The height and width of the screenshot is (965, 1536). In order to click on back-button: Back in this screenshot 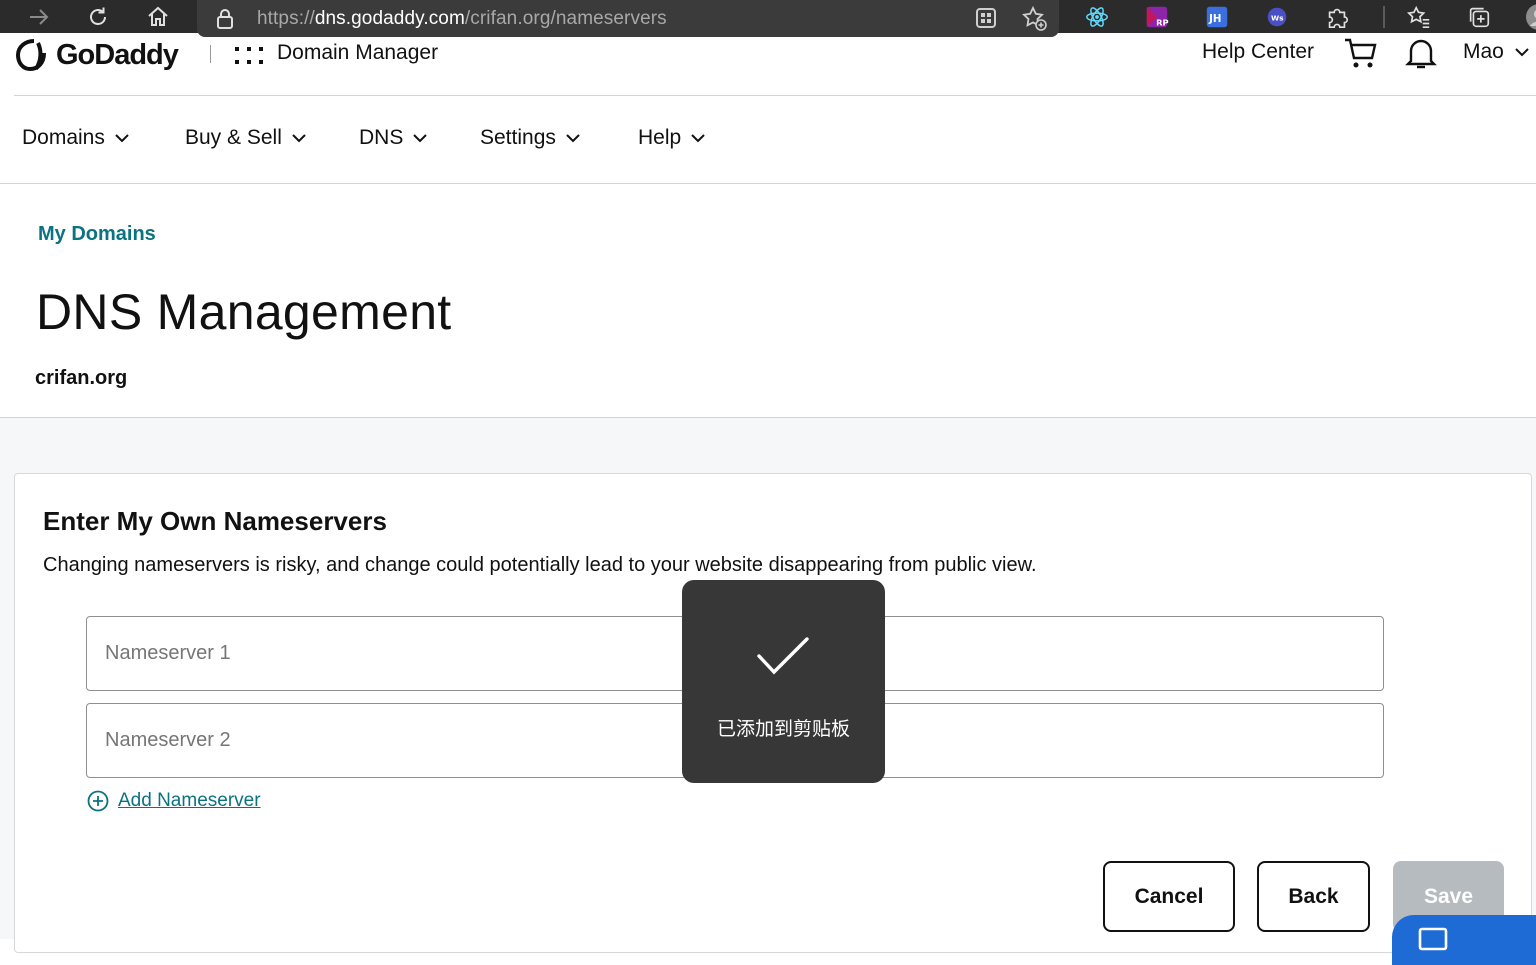, I will do `click(1313, 896)`.